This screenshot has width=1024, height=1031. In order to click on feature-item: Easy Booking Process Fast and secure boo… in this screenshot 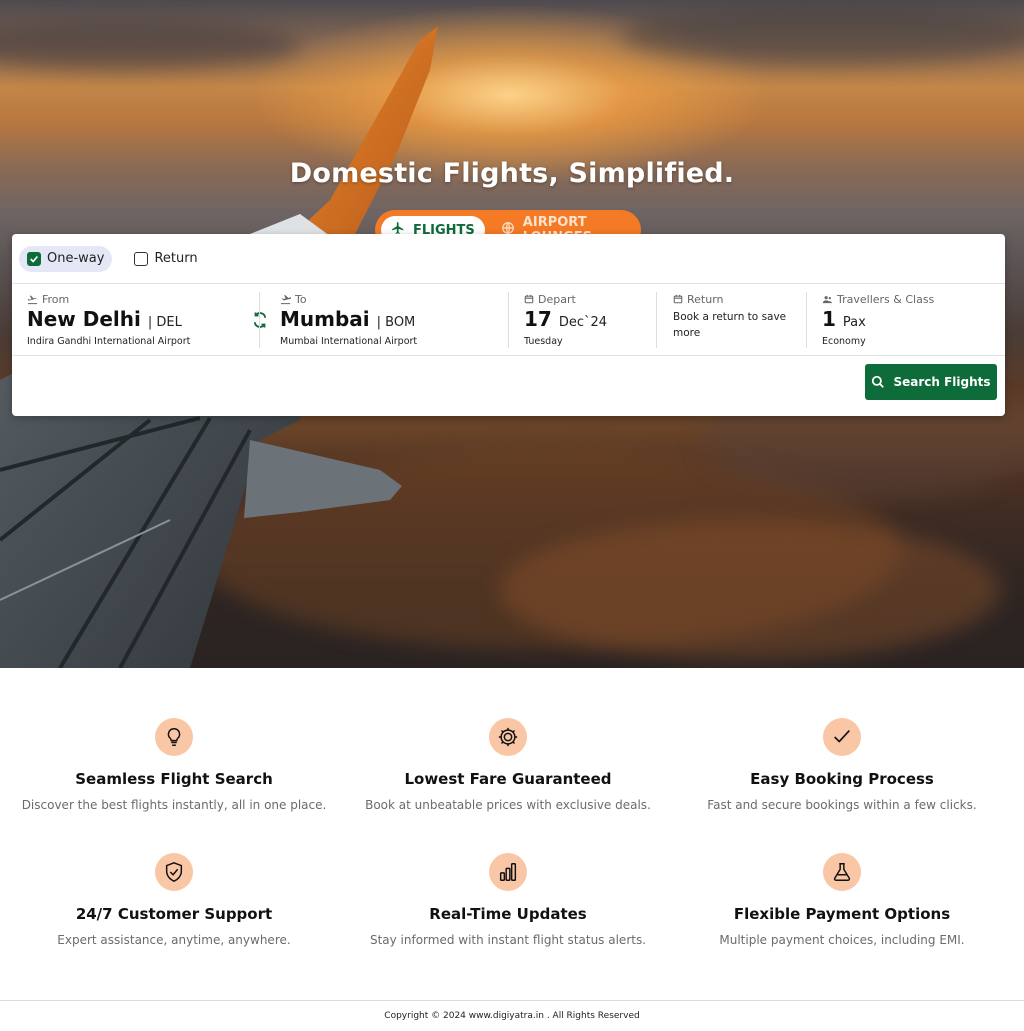, I will do `click(842, 765)`.